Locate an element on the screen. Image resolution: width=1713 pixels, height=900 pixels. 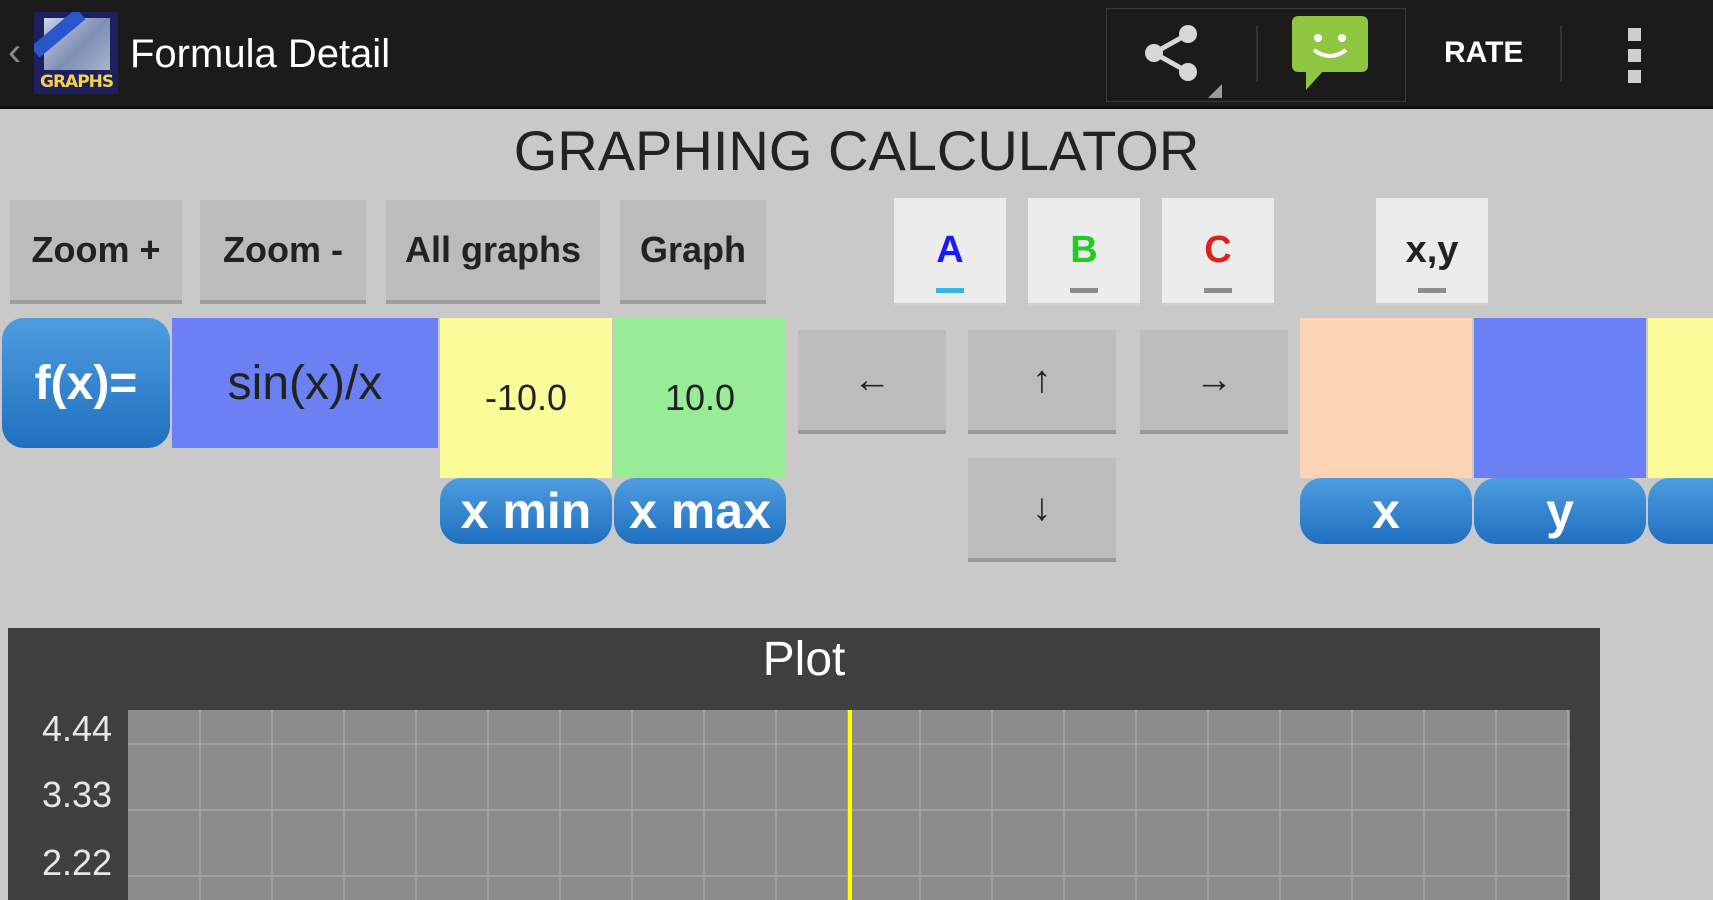
xmin-label-button: x min is located at coordinates (526, 511).